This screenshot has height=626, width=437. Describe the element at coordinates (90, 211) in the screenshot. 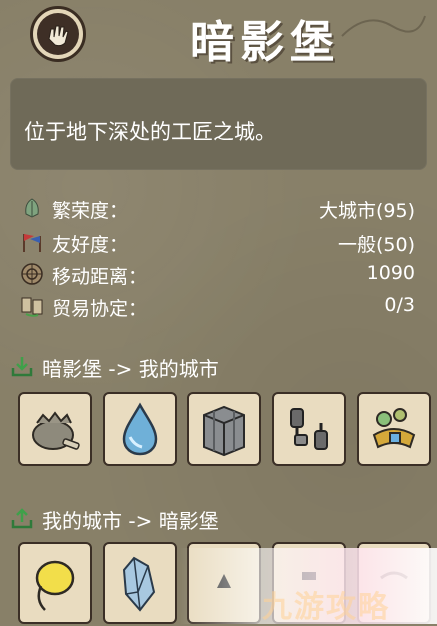

I see `stat-label: 繁荣度：` at that location.